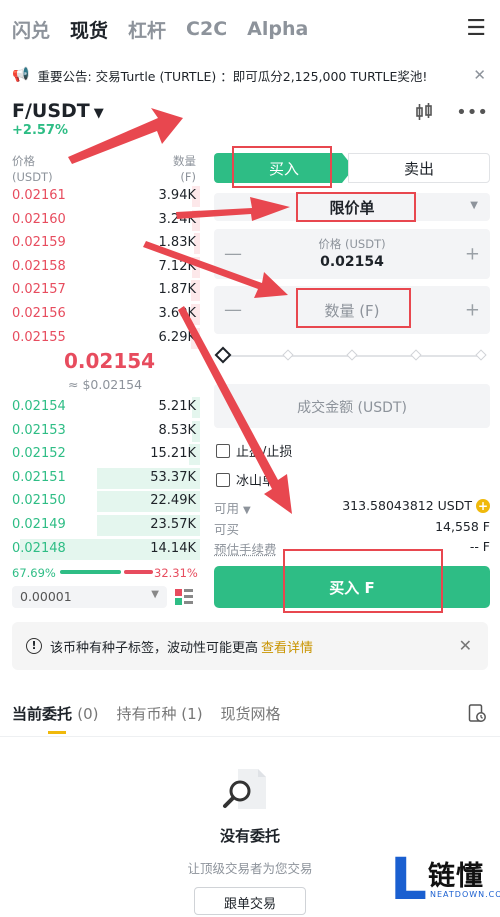 This screenshot has height=917, width=500. Describe the element at coordinates (353, 308) in the screenshot. I see `annotation-box-quantity` at that location.